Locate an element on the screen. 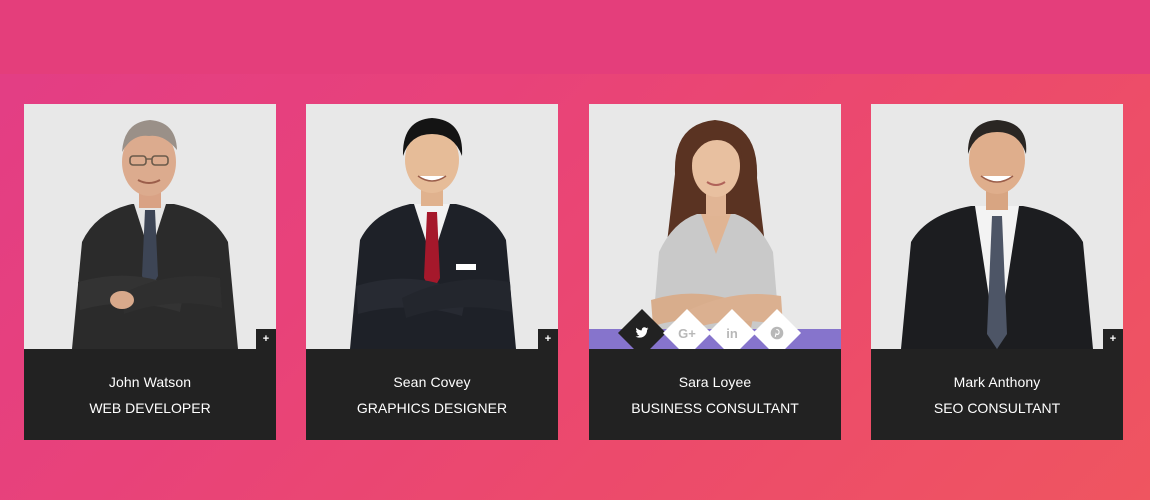  member-name: Mark Anthony is located at coordinates (997, 382).